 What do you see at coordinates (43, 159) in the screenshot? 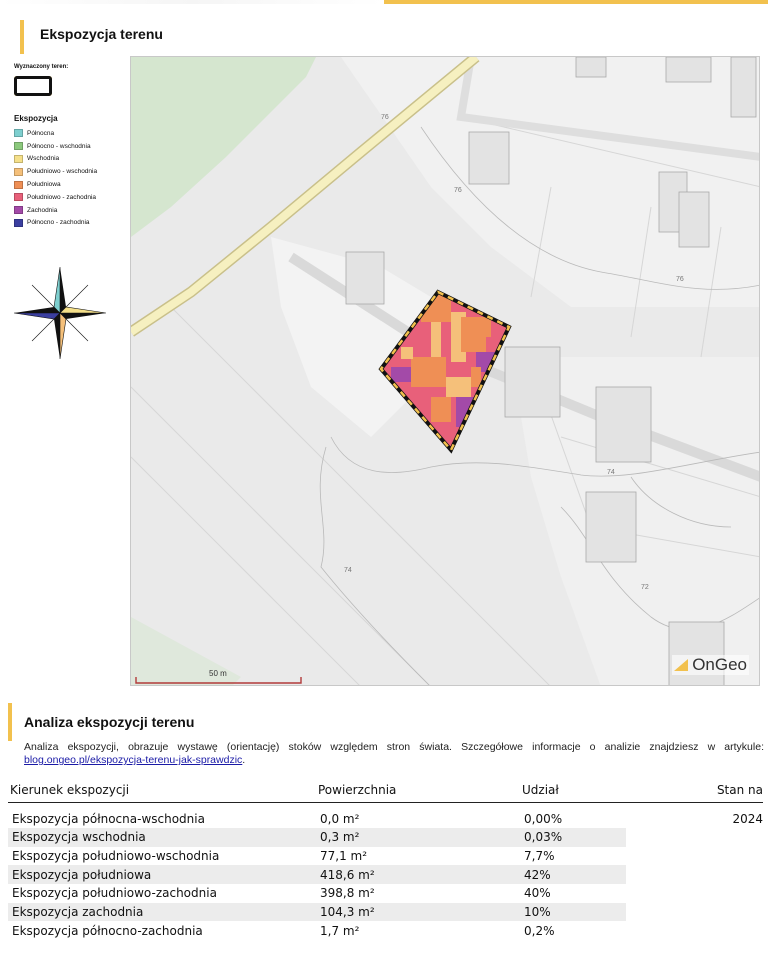
I see `legend-item-label: Wschodnia` at bounding box center [43, 159].